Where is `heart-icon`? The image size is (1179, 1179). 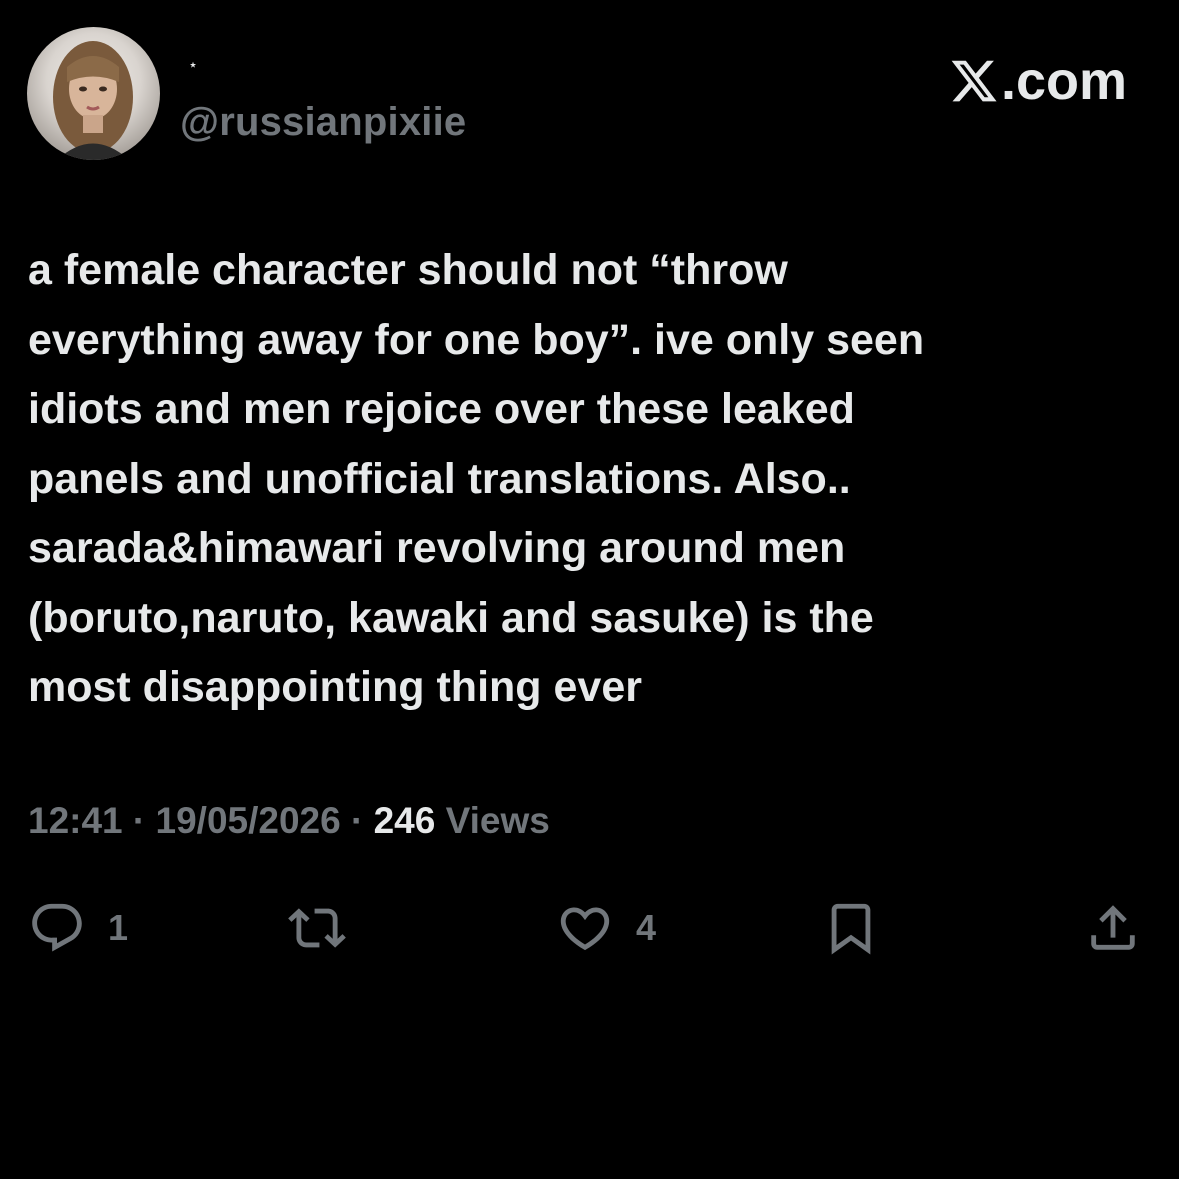
heart-icon is located at coordinates (585, 929).